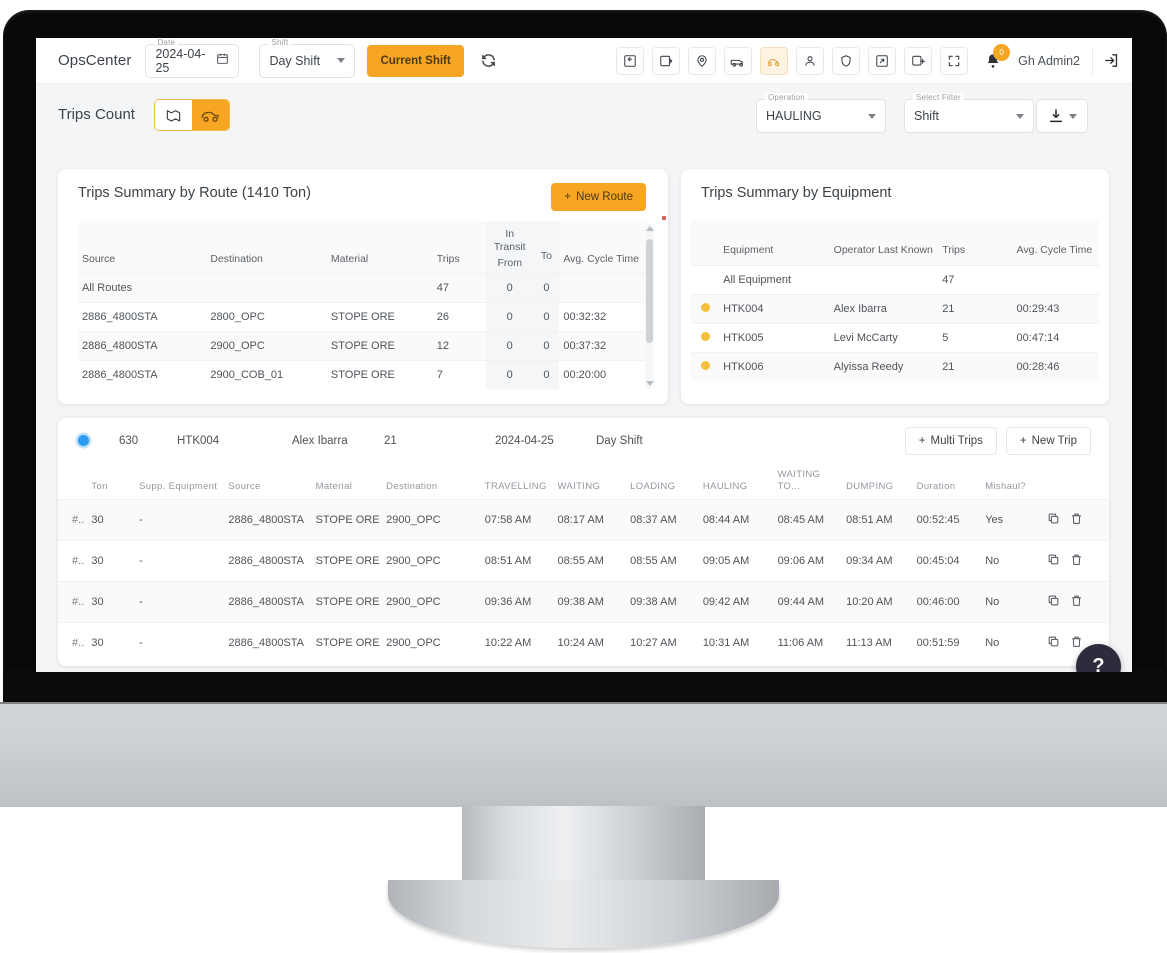 This screenshot has height=953, width=1167. I want to click on import-data-icon, so click(630, 60).